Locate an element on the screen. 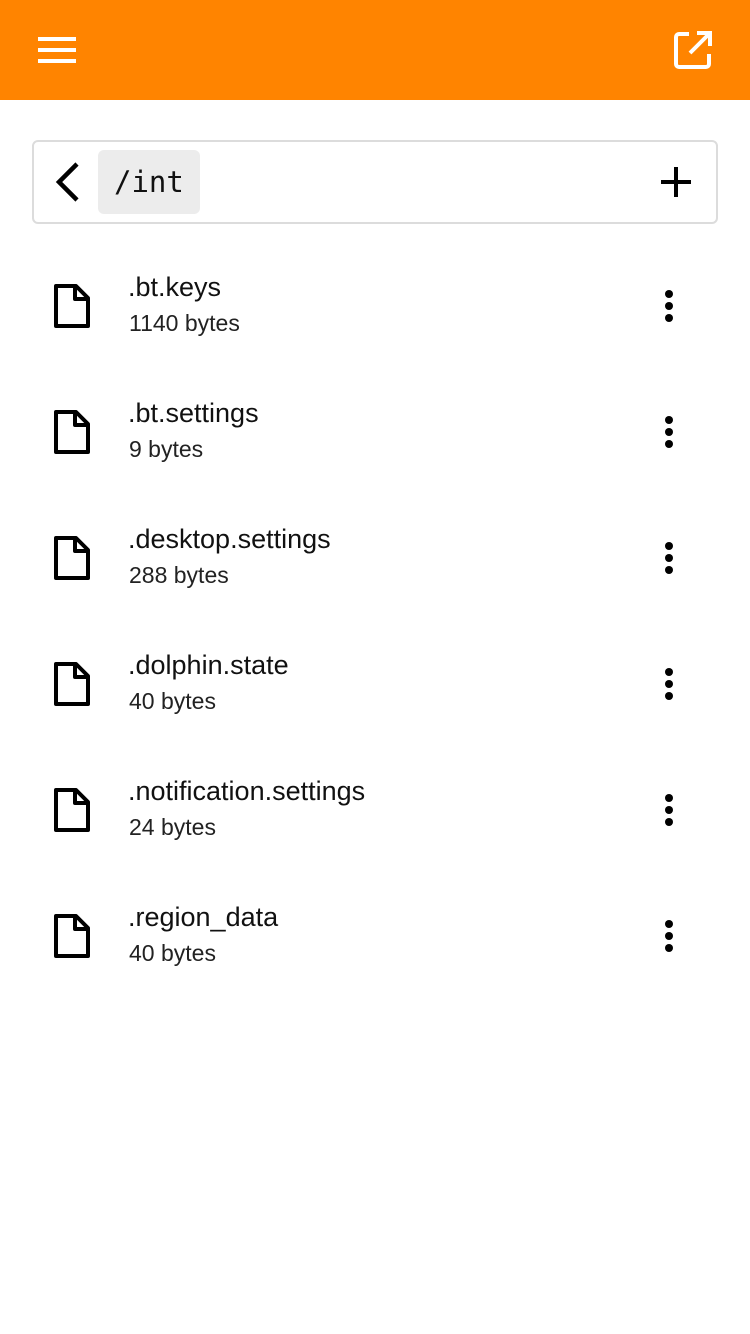 This screenshot has height=1334, width=750. file-list-item: .notification.settings 24 bytes is located at coordinates (375, 811).